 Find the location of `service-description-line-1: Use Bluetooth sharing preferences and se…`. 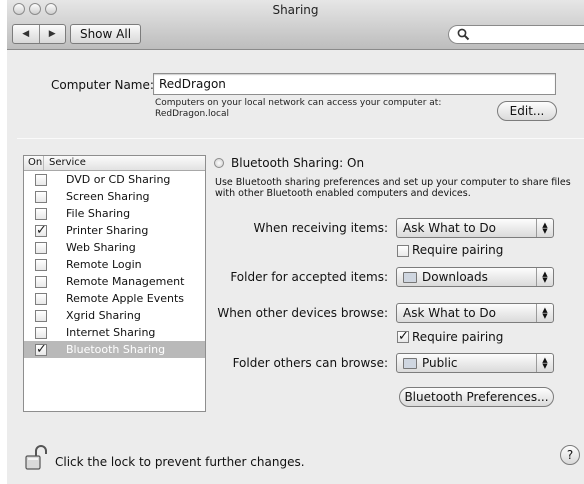

service-description-line-1: Use Bluetooth sharing preferences and se… is located at coordinates (393, 182).